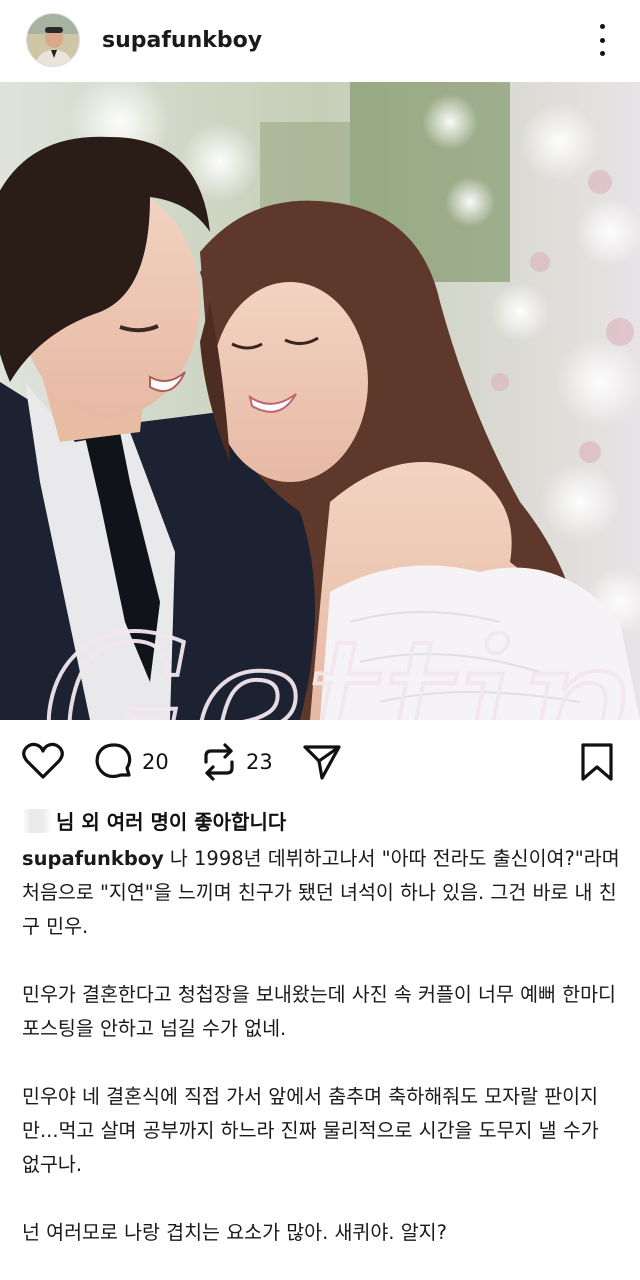  I want to click on likes-summary: 님 외 여러 명이 좋아합니다, so click(154, 820).